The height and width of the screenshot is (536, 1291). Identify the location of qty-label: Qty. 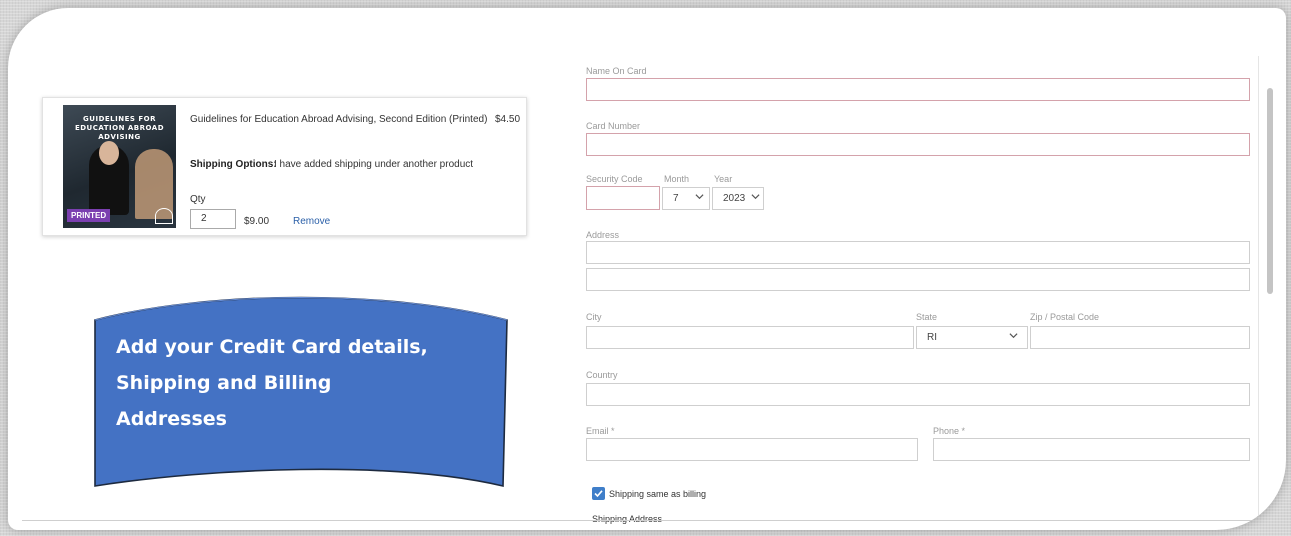
(198, 199).